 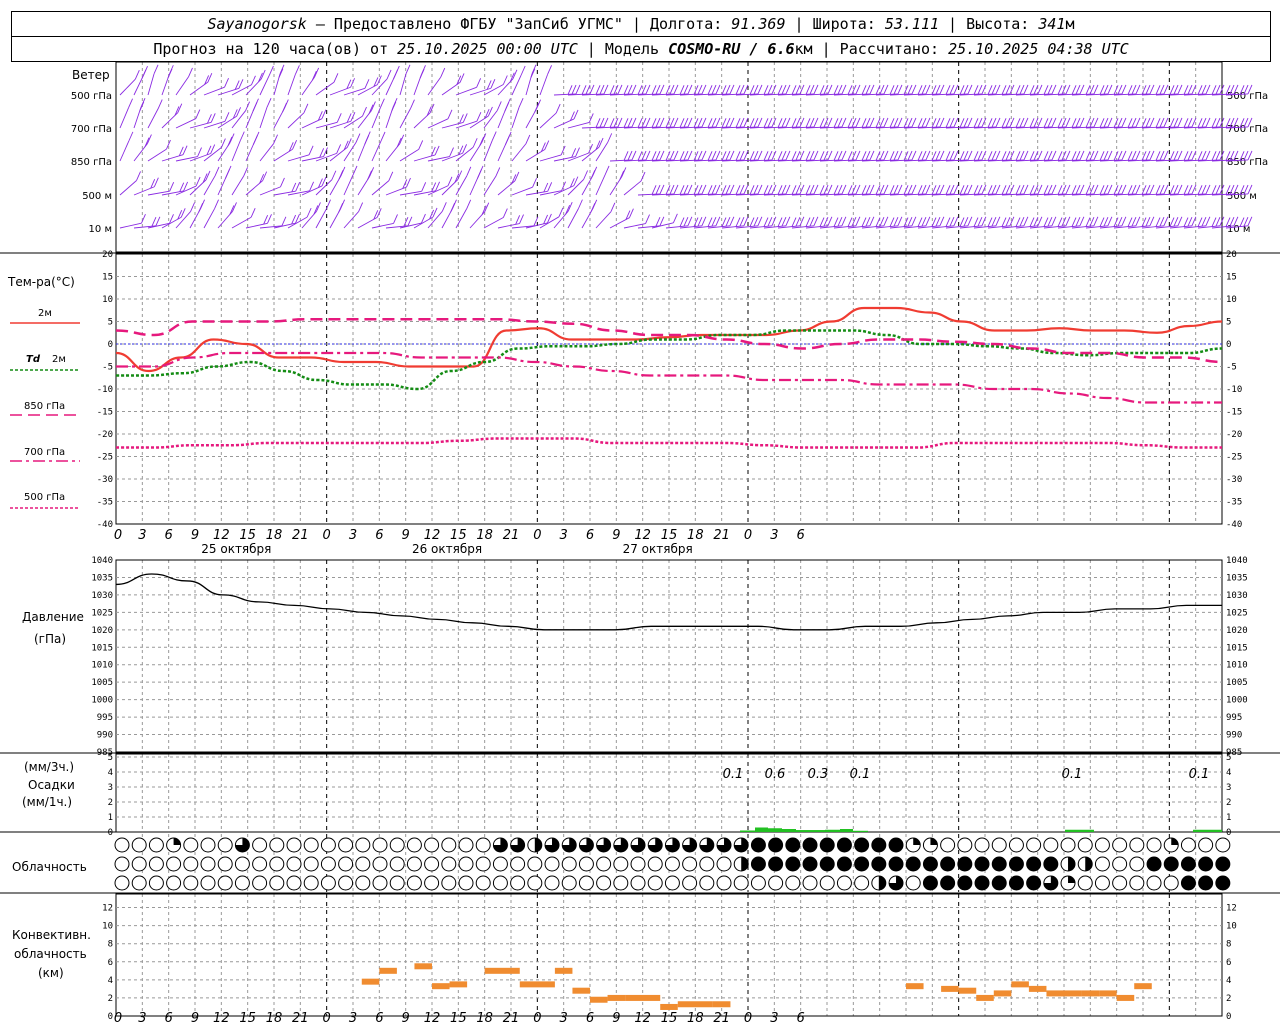 What do you see at coordinates (221, 1017) in the screenshot?
I see `x-tick-label-bottom: 12` at bounding box center [221, 1017].